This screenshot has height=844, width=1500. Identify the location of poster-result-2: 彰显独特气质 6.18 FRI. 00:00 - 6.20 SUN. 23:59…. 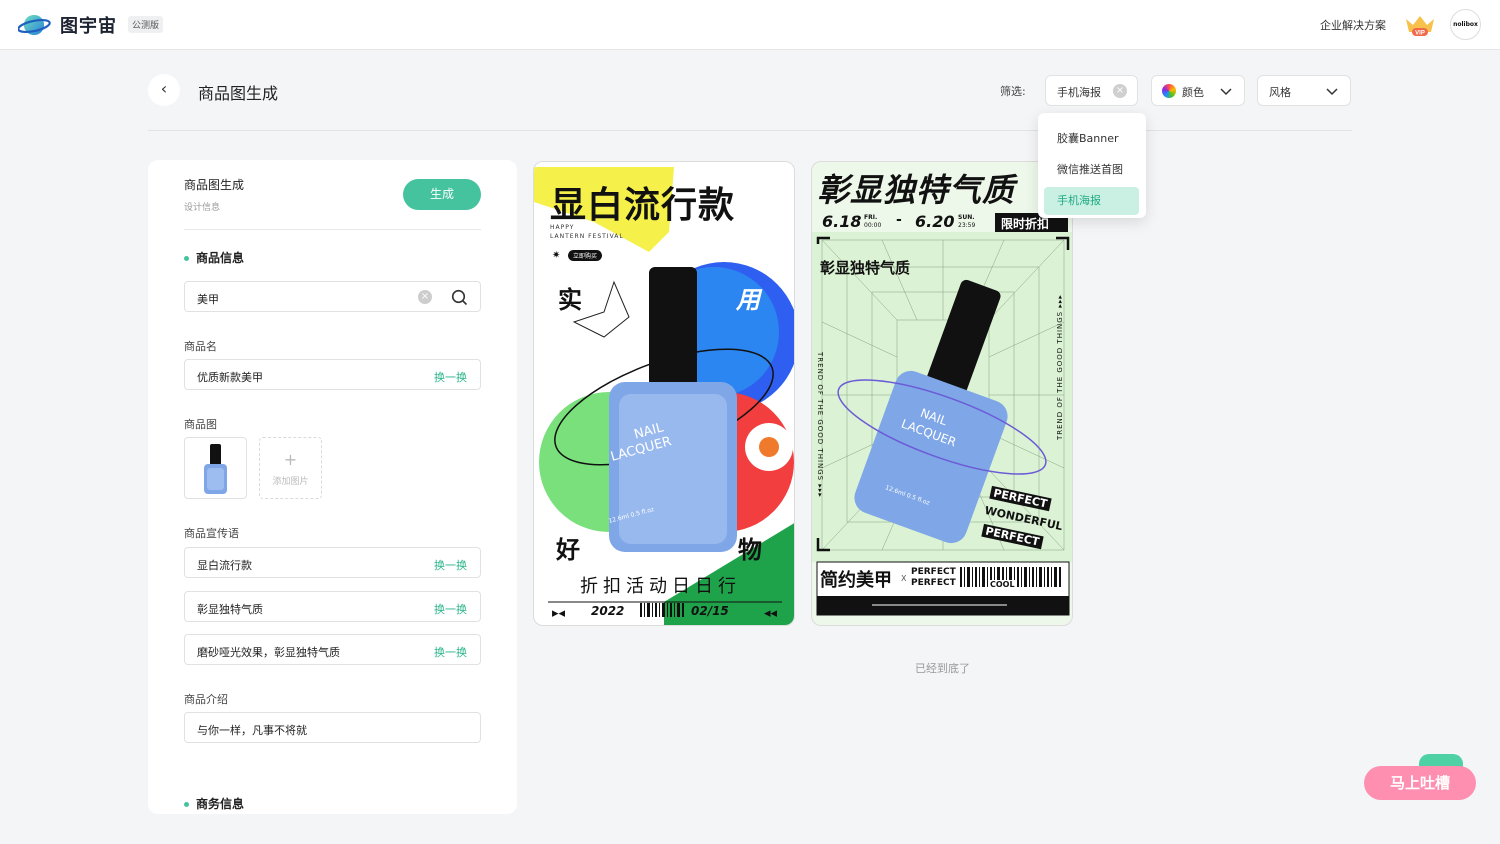
(942, 393).